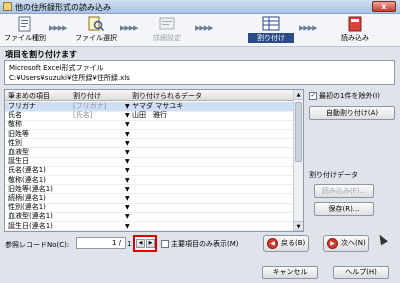 Image resolution: width=400 pixels, height=283 pixels. Describe the element at coordinates (293, 243) in the screenshot. I see `back-label: 戻る(B)` at that location.